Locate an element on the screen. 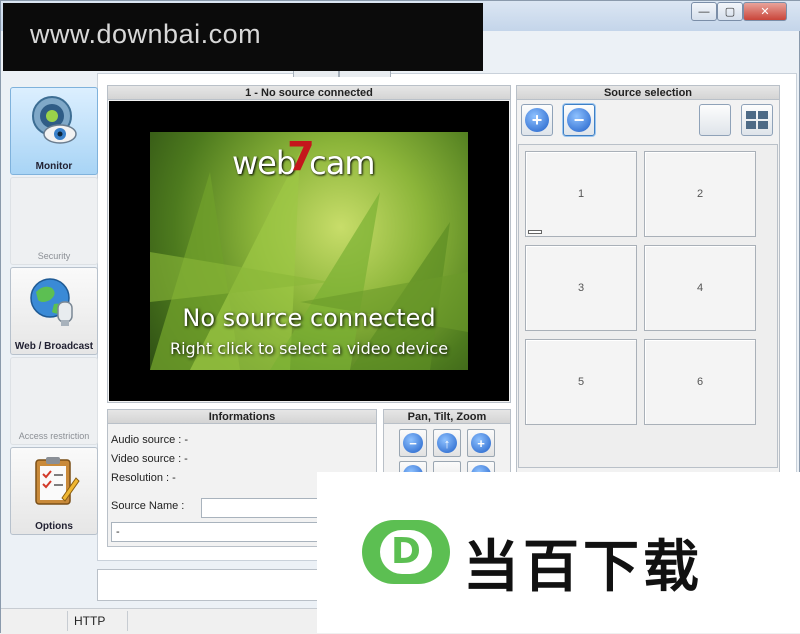 Image resolution: width=800 pixels, height=634 pixels. minimize-icon: — is located at coordinates (704, 11).